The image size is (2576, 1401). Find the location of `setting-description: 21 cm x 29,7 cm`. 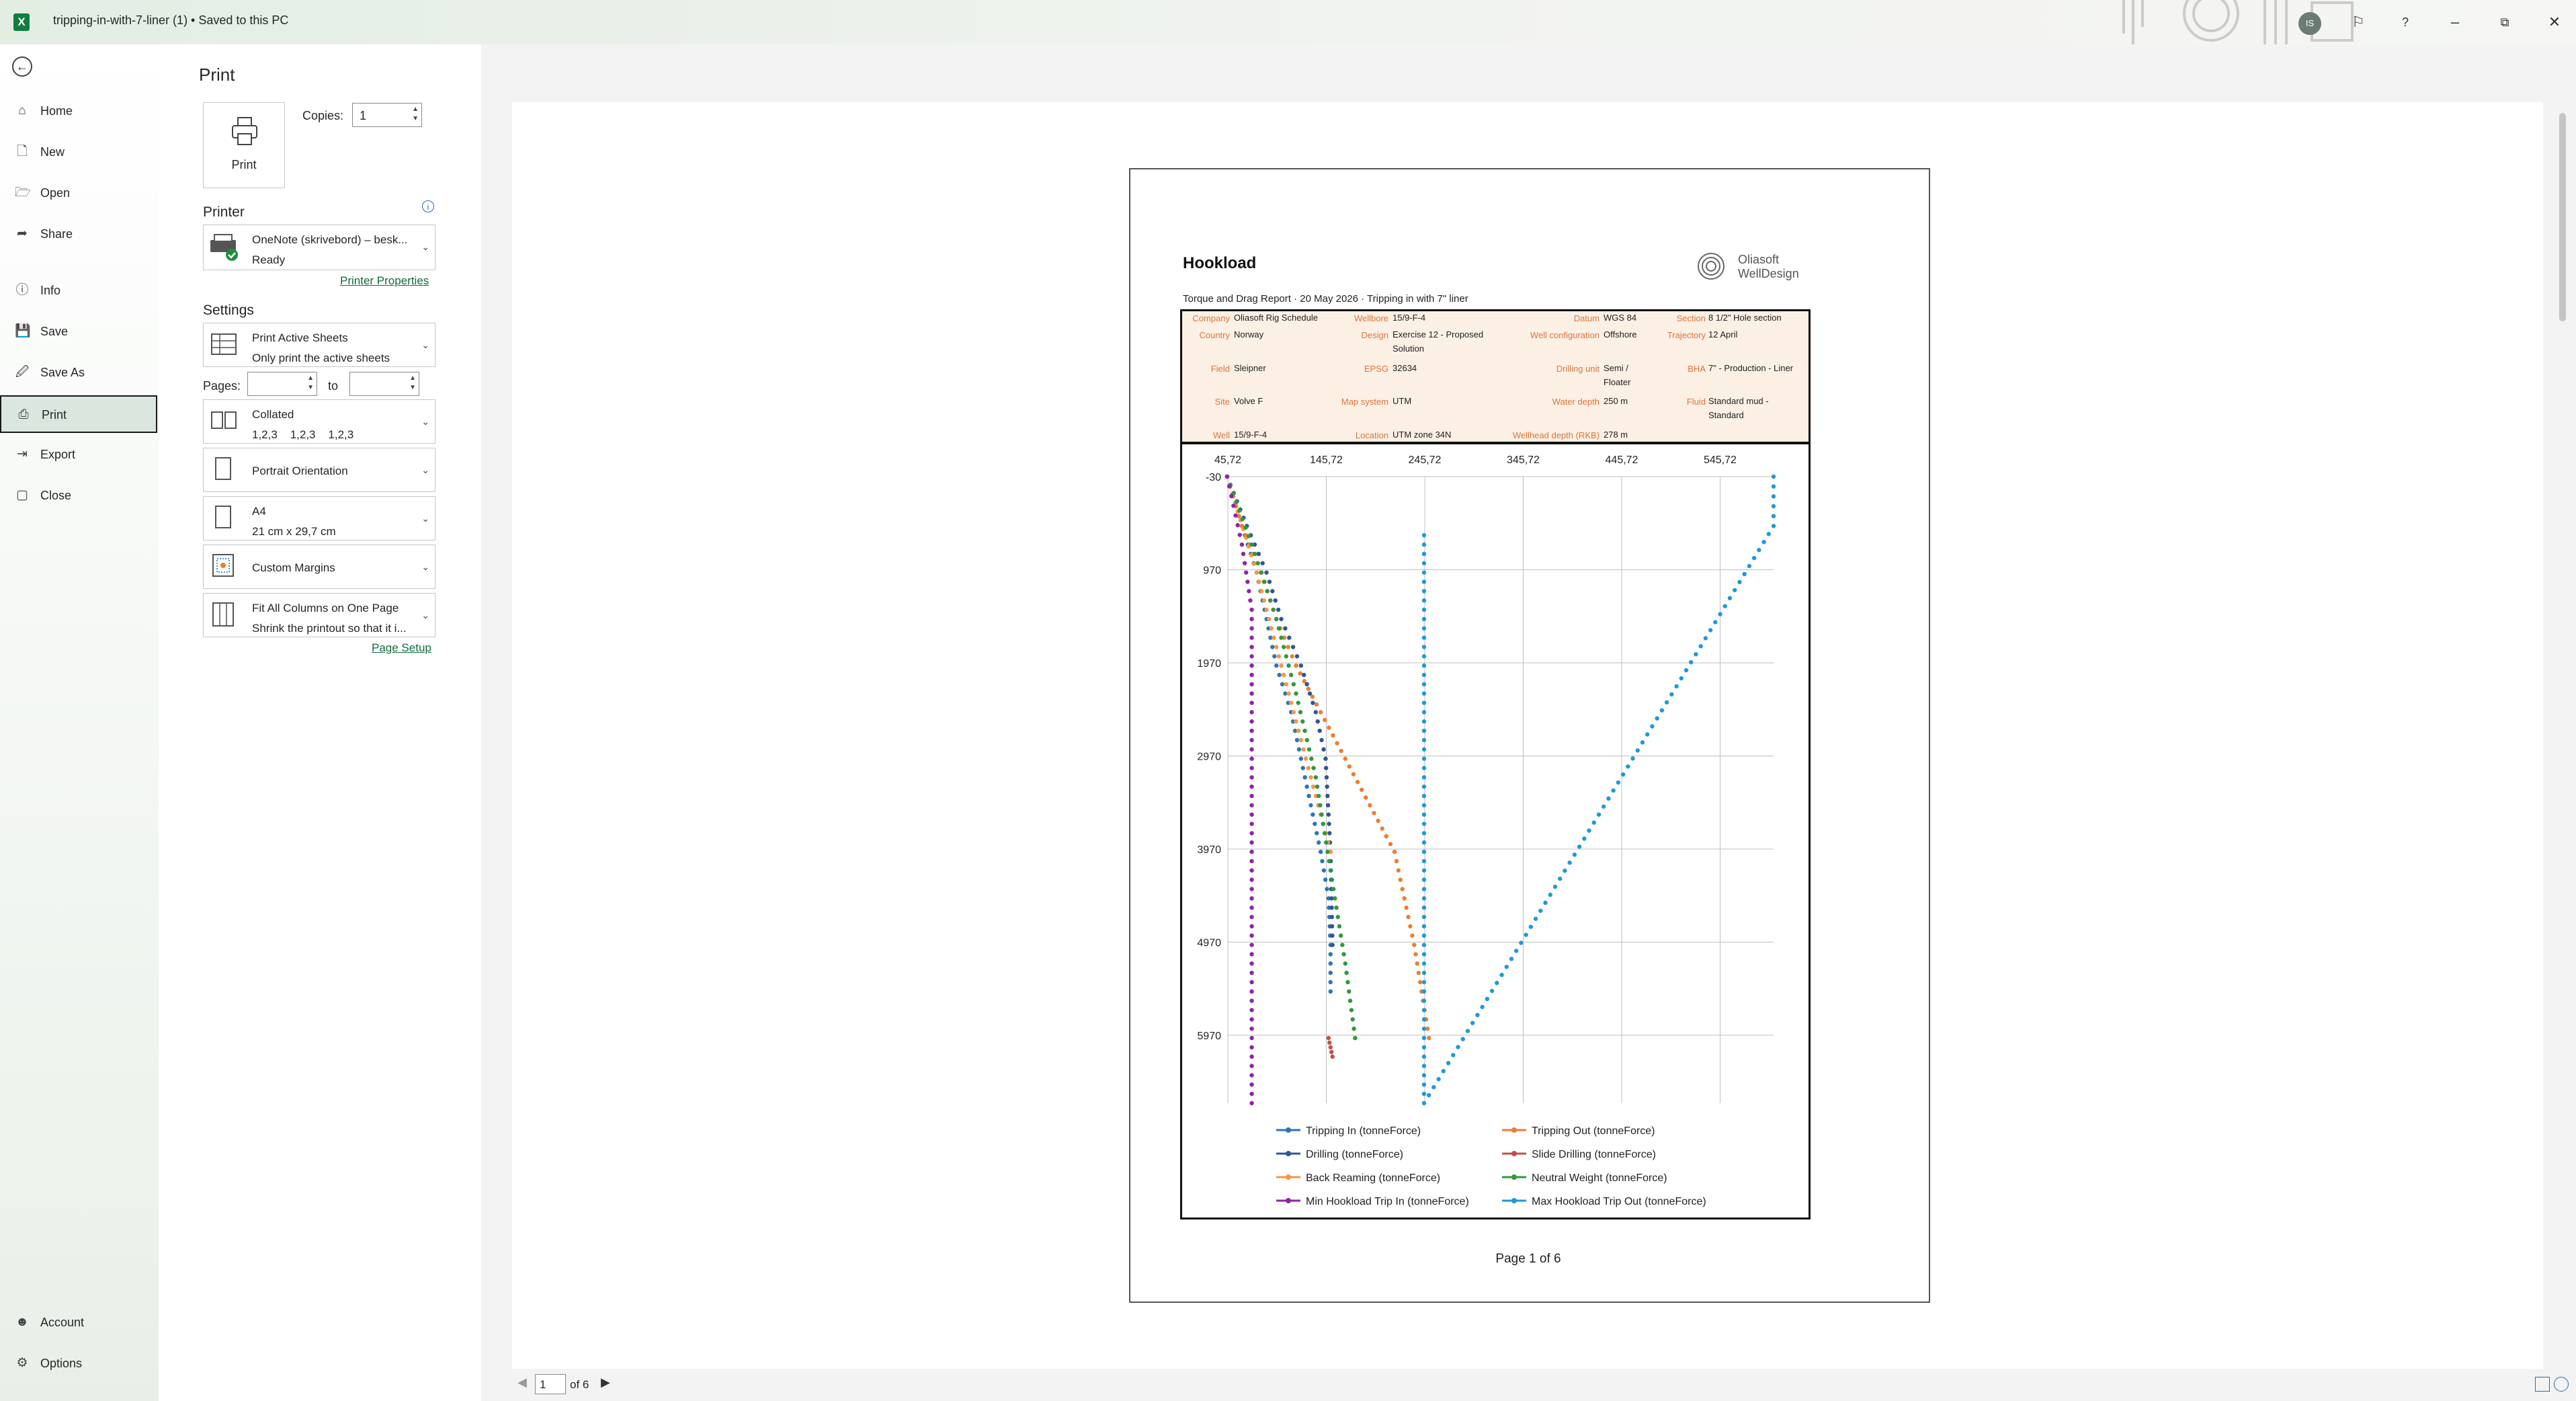

setting-description: 21 cm x 29,7 cm is located at coordinates (294, 531).